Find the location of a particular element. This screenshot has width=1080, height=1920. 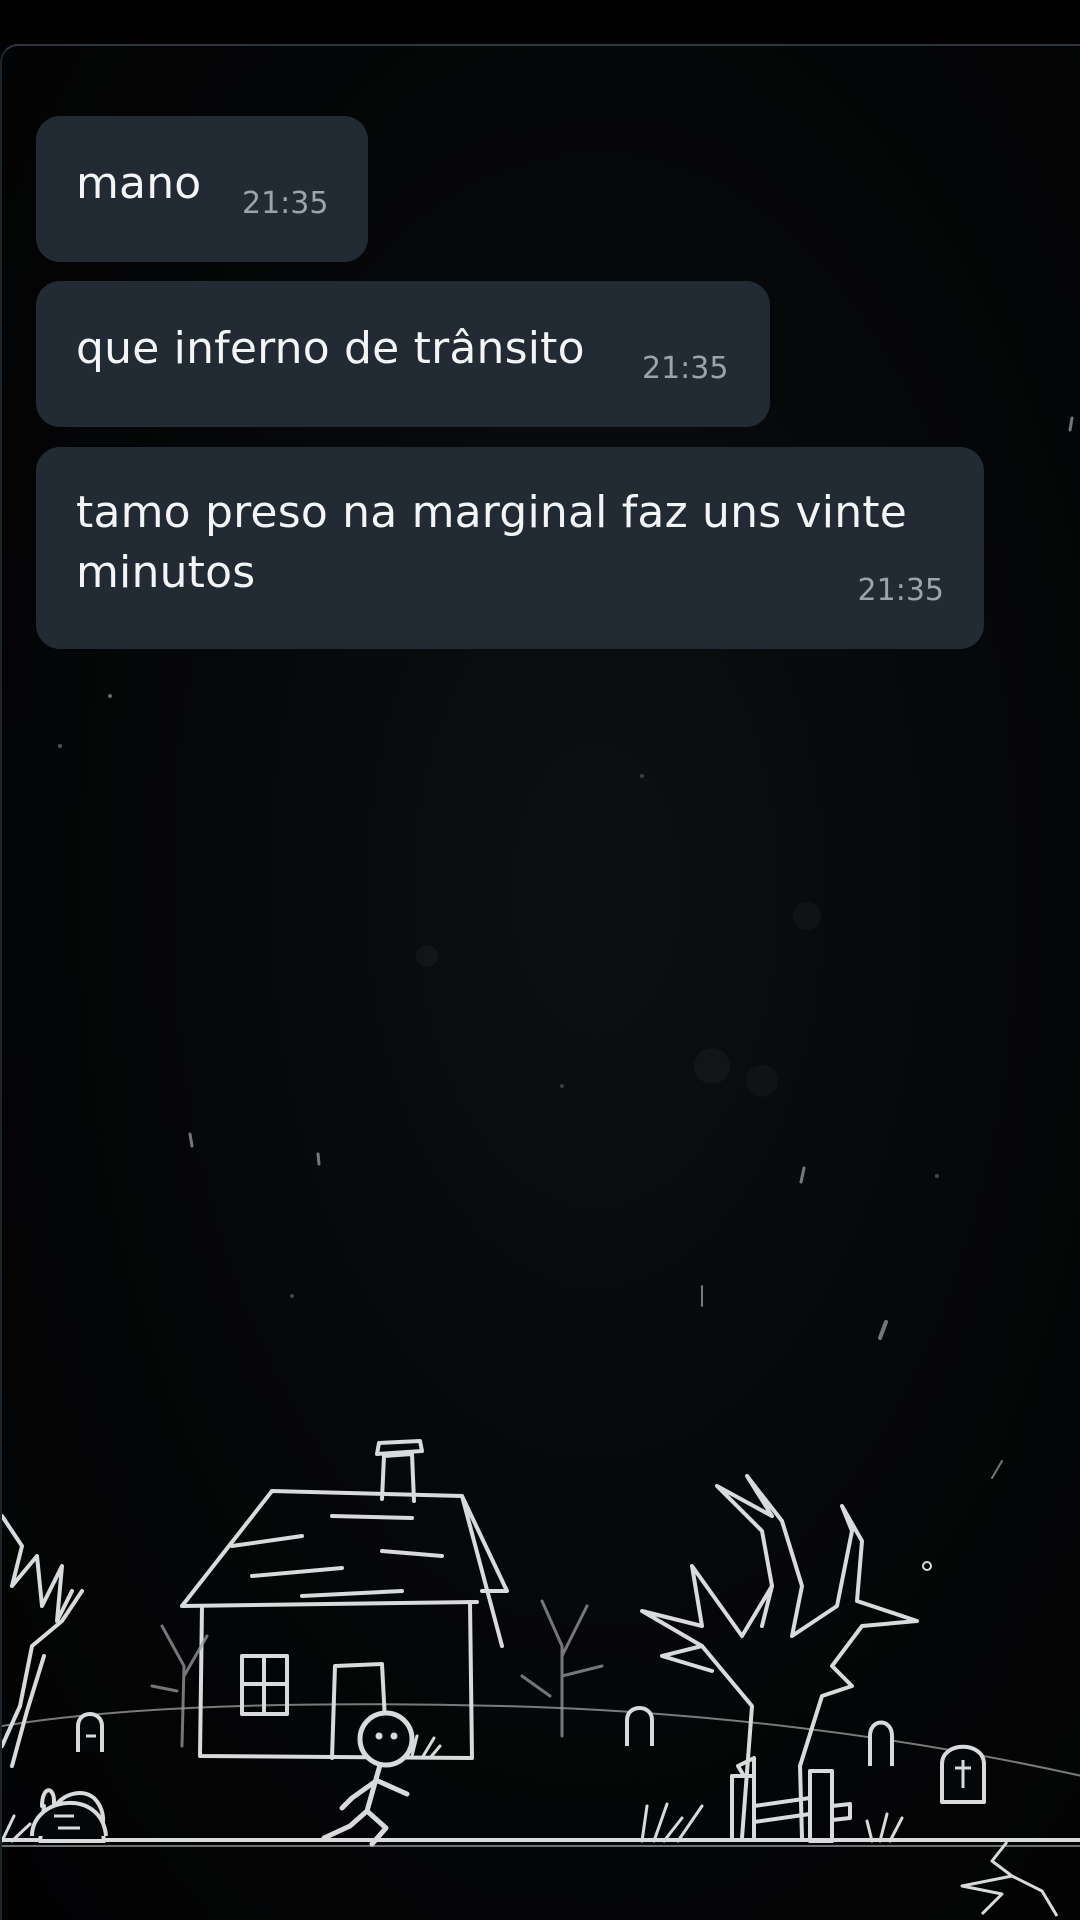

haunted-house is located at coordinates (344, 1599).